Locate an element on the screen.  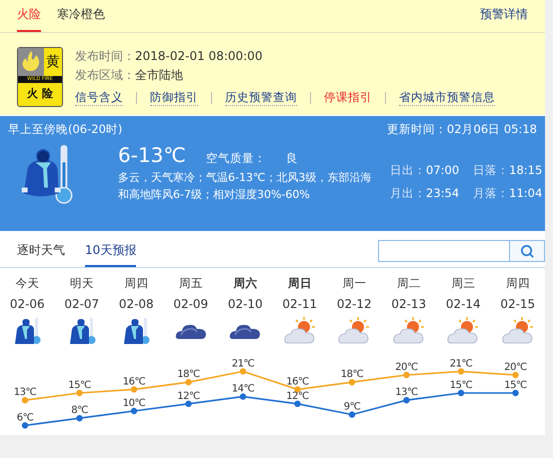
warning-link: 省内城市预警信息 is located at coordinates (447, 98).